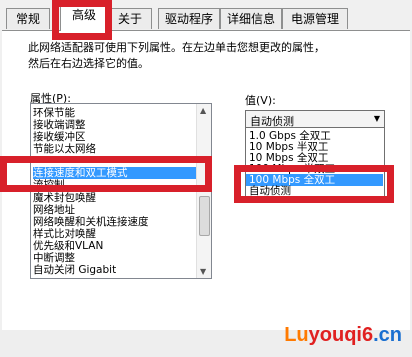 The width and height of the screenshot is (412, 357). I want to click on list-item: 环保节能, so click(54, 113).